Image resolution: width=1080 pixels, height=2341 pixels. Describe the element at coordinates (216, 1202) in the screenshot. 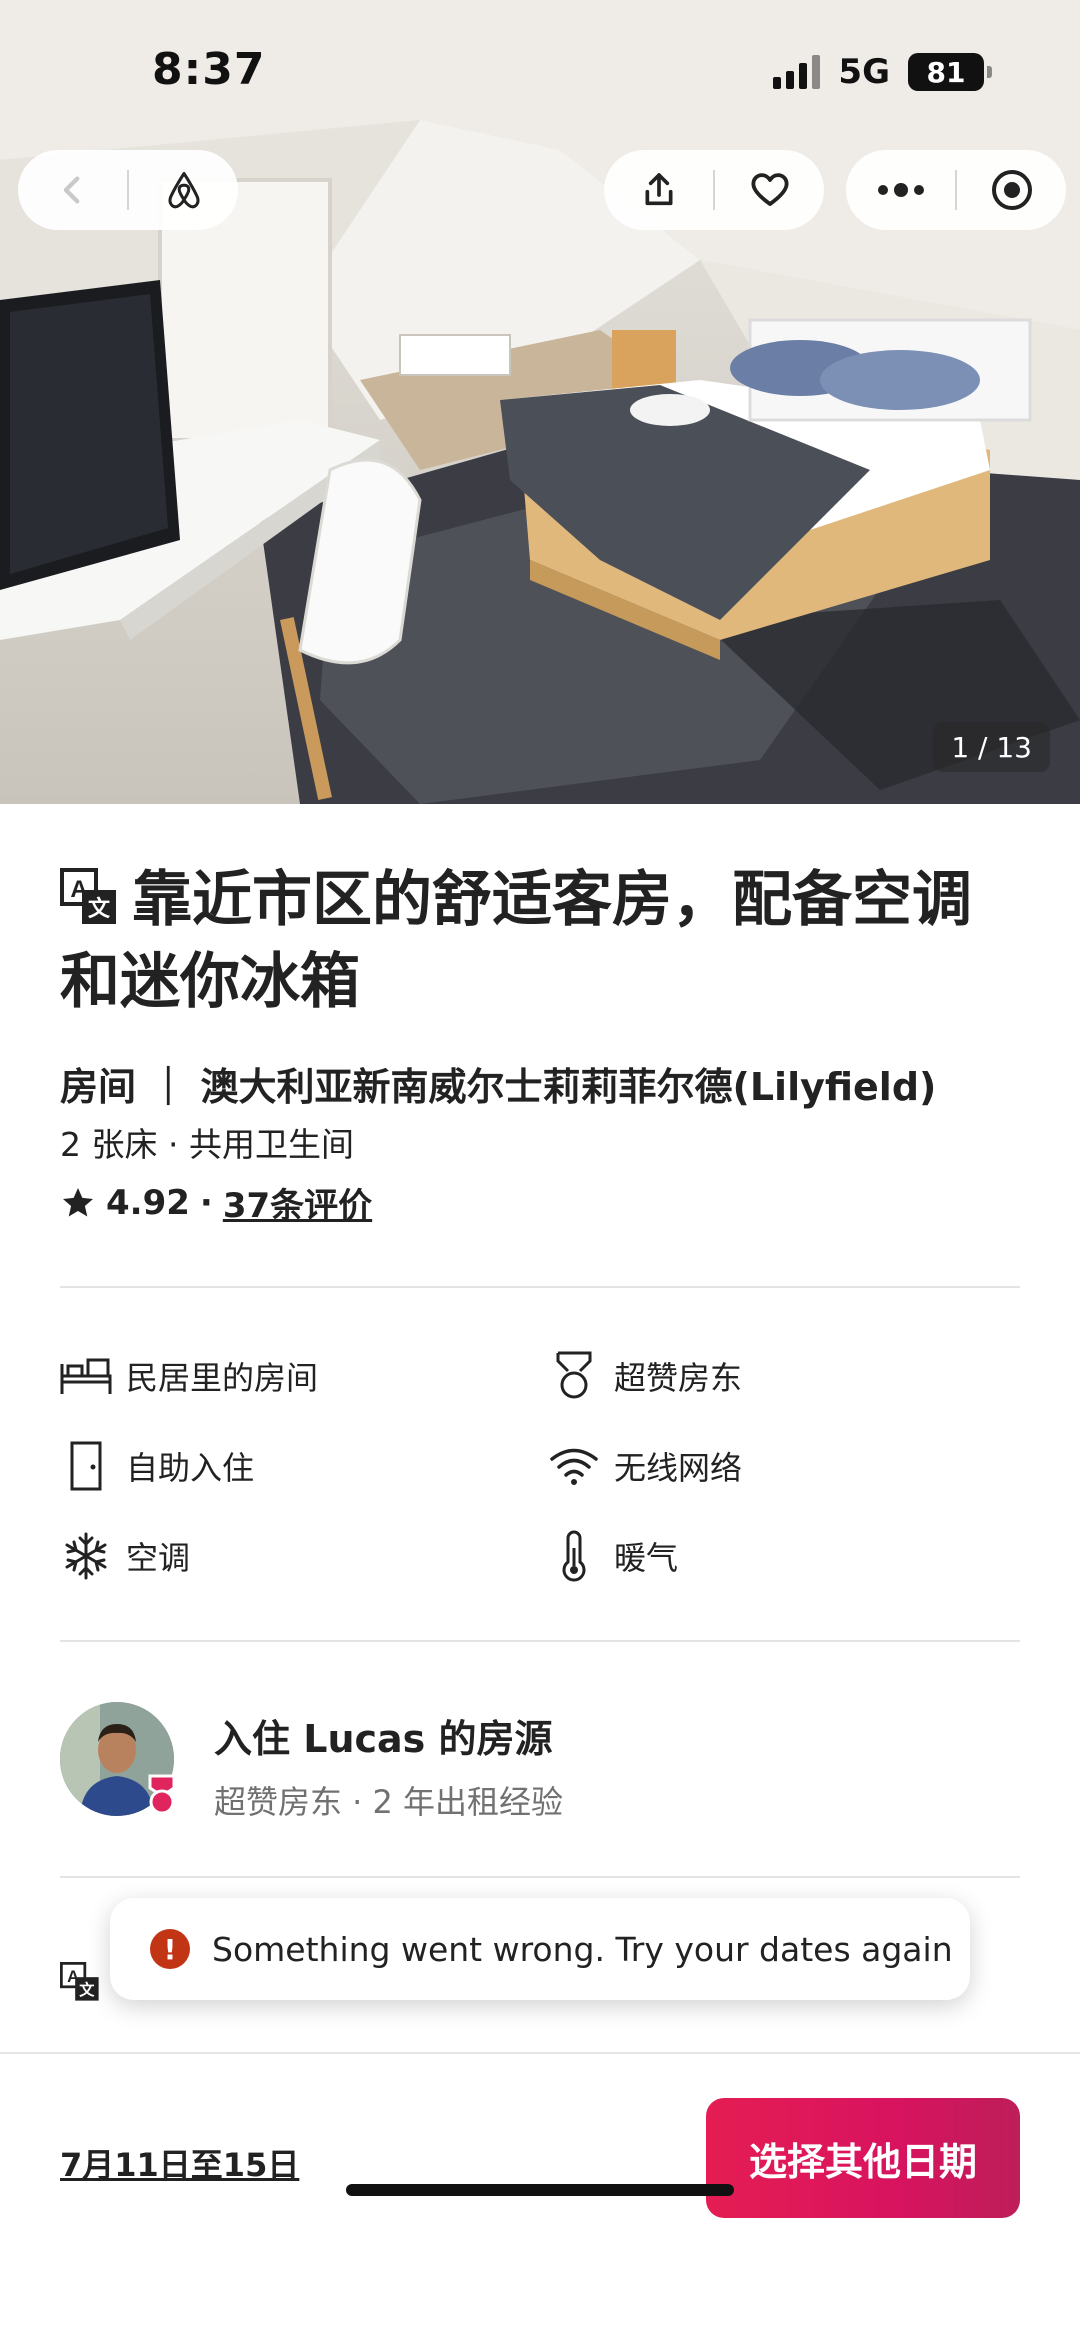

I see `rating-row: 4.92 · 37条评价` at that location.